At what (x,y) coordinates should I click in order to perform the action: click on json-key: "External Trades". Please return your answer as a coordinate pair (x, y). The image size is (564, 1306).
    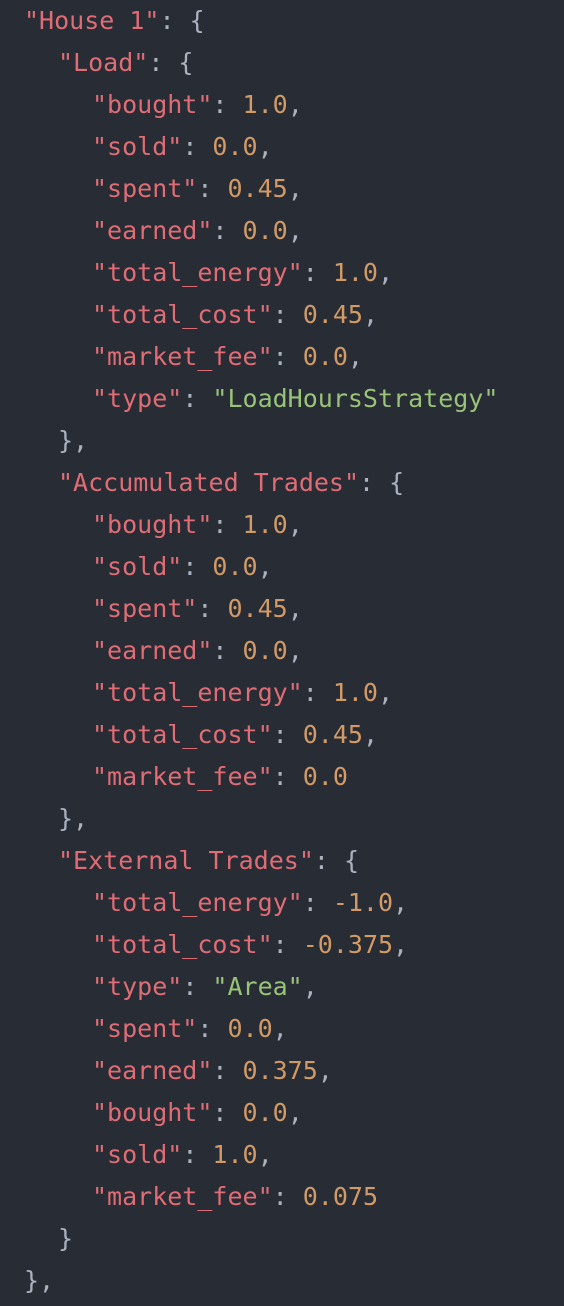
    Looking at the image, I should click on (186, 860).